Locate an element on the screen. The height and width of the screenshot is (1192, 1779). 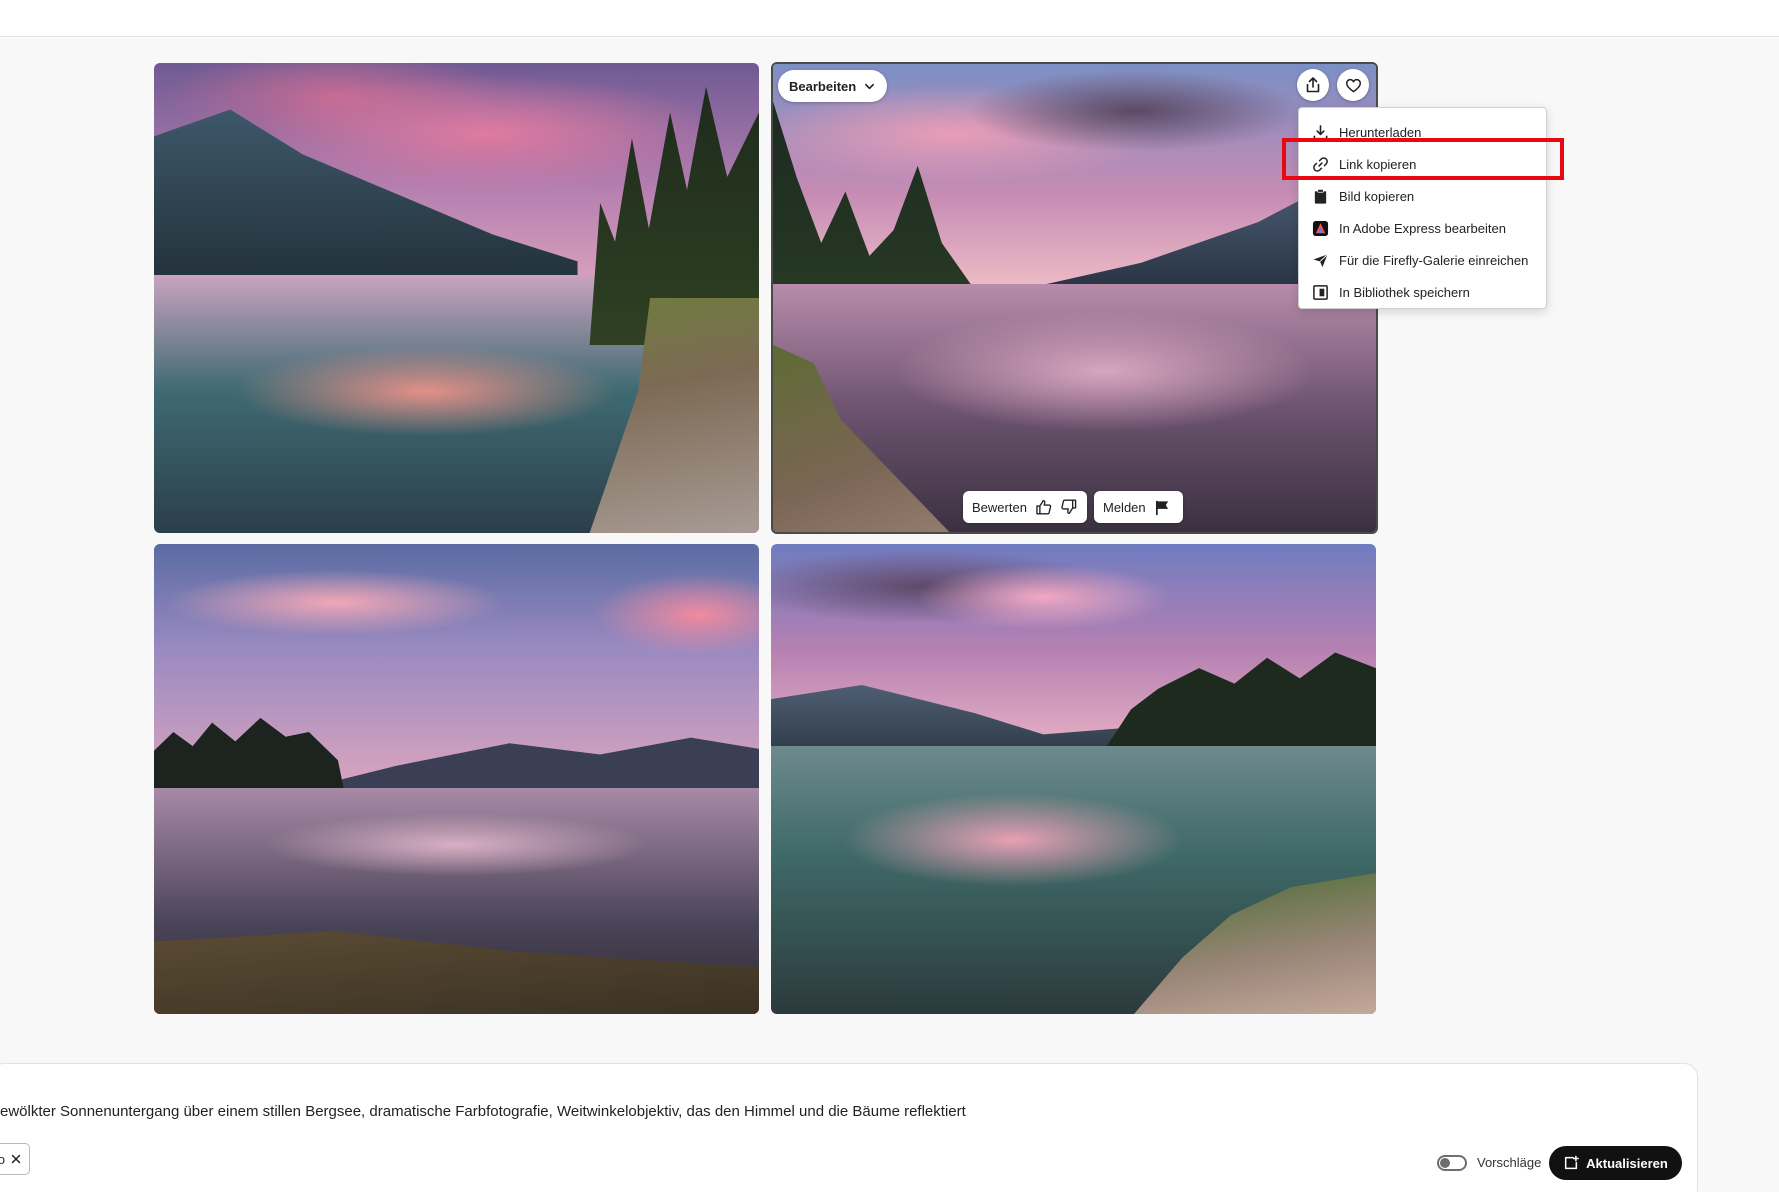
prompt-panel is located at coordinates (849, 1127).